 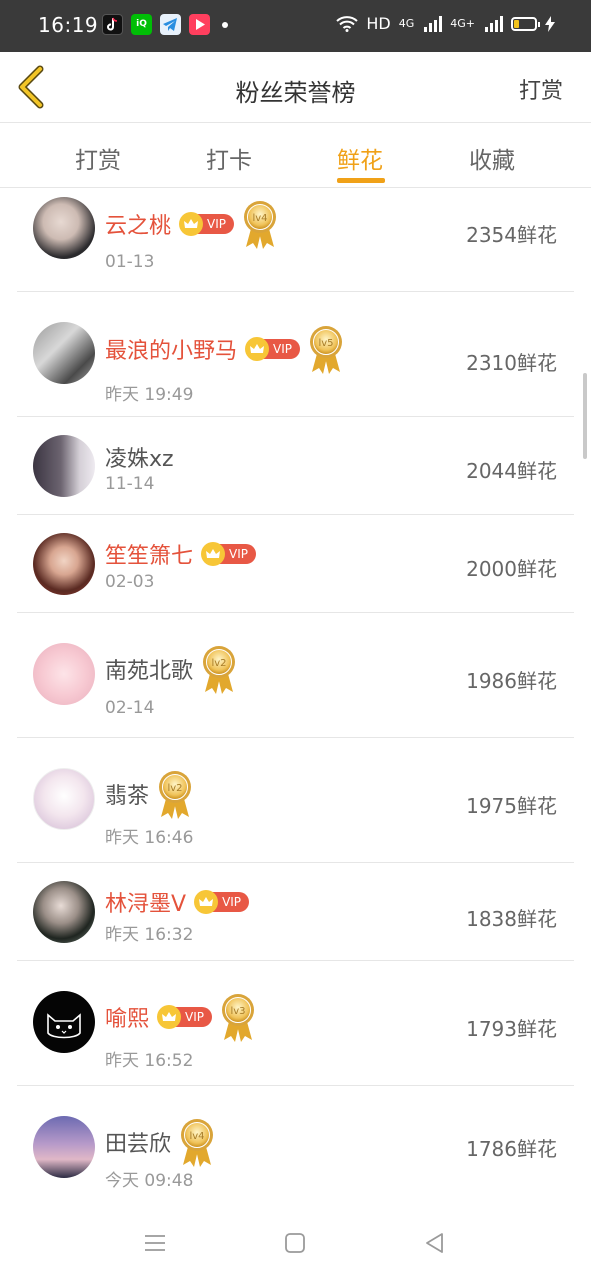 What do you see at coordinates (435, 1243) in the screenshot?
I see `back-icon` at bounding box center [435, 1243].